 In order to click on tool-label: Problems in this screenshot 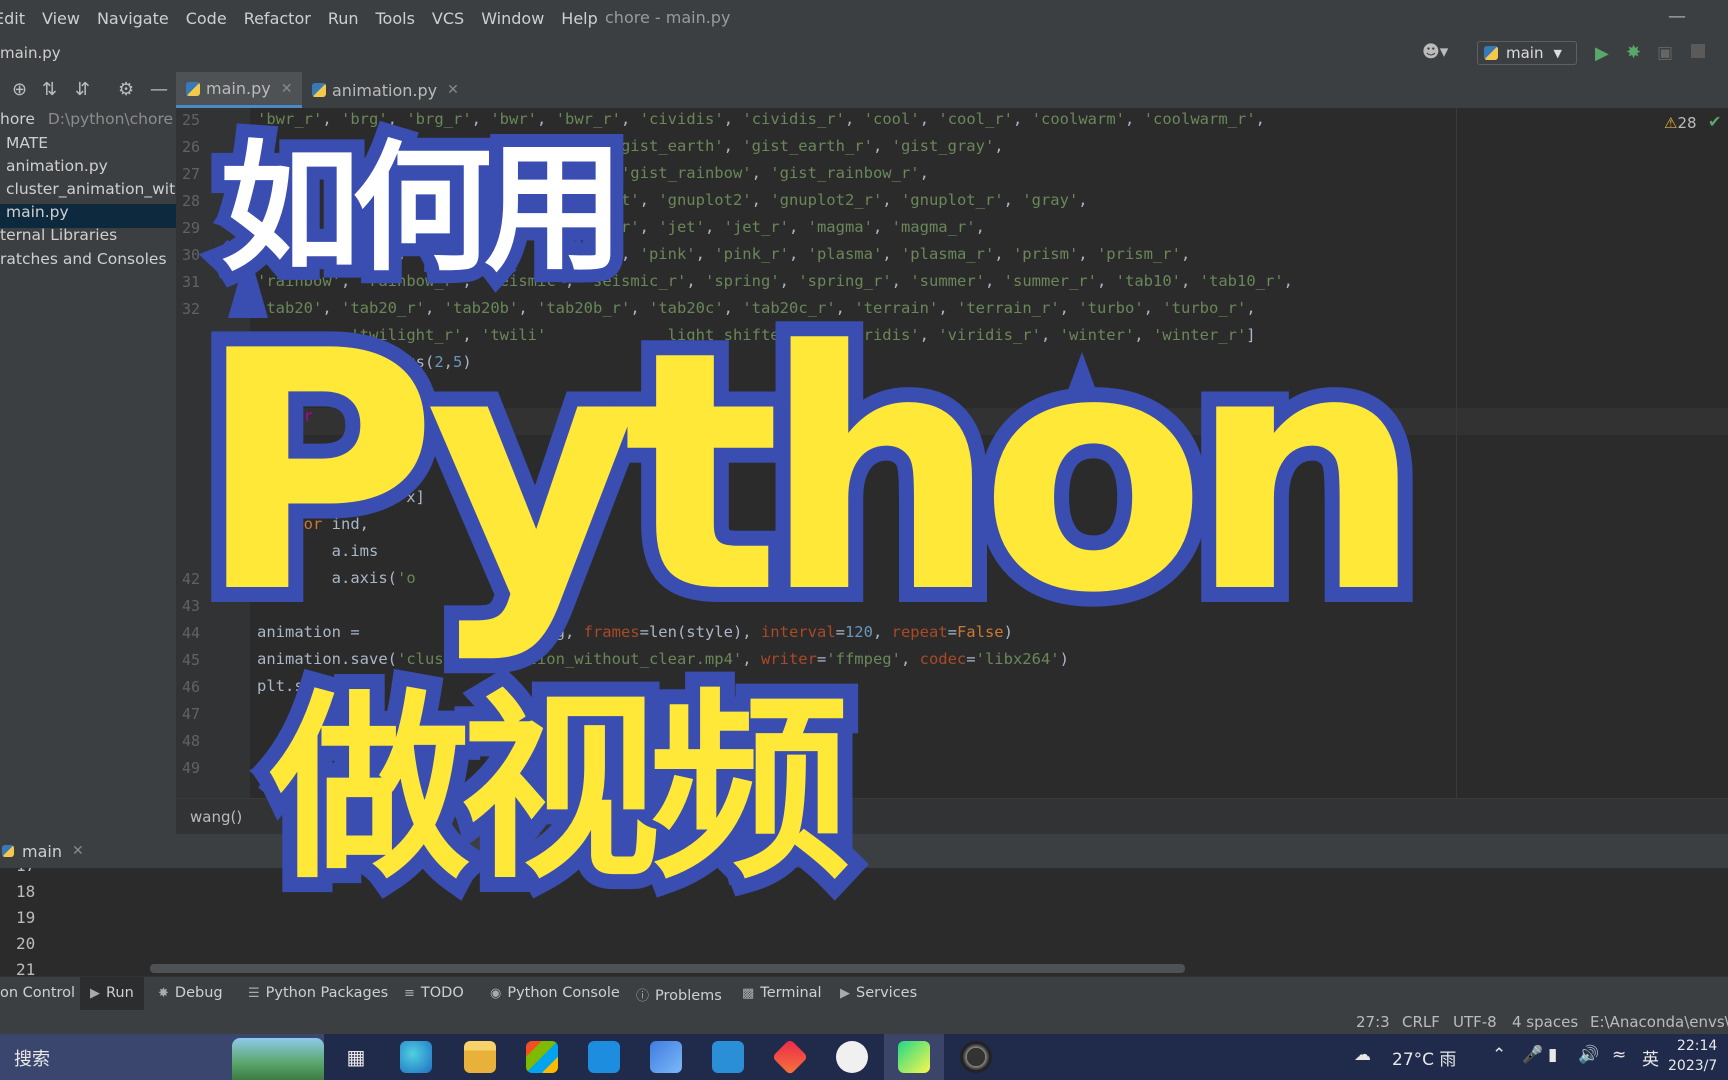, I will do `click(688, 996)`.